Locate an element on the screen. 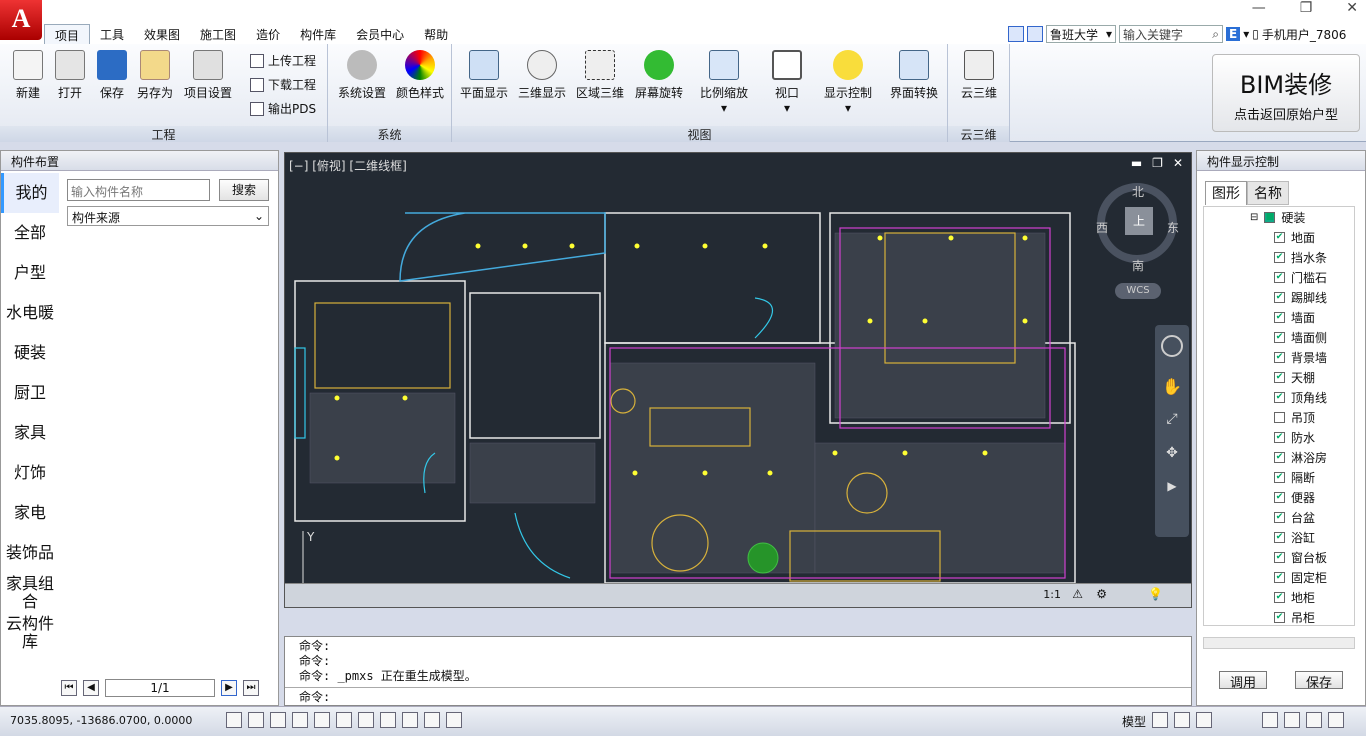  category-appliance: 家电 is located at coordinates (30, 513).